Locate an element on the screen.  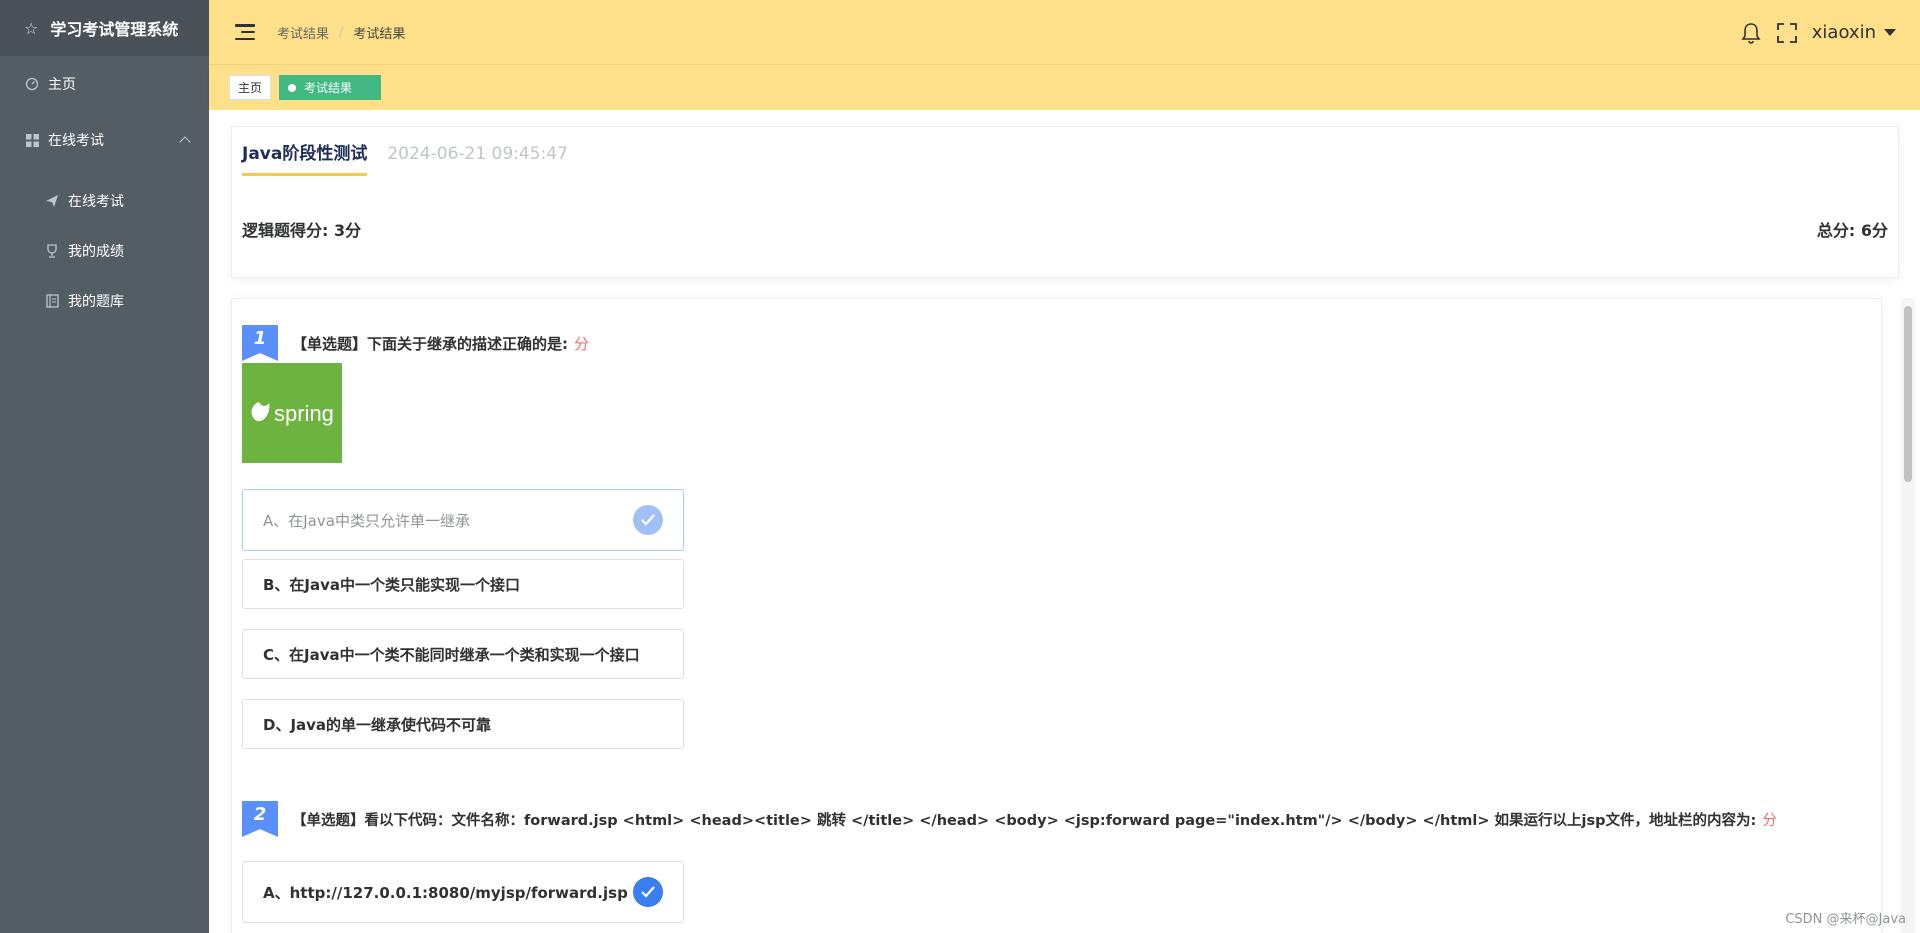
option-c: C、在Java中一个类不能同时继承一个类和实现一个接口 is located at coordinates (463, 654).